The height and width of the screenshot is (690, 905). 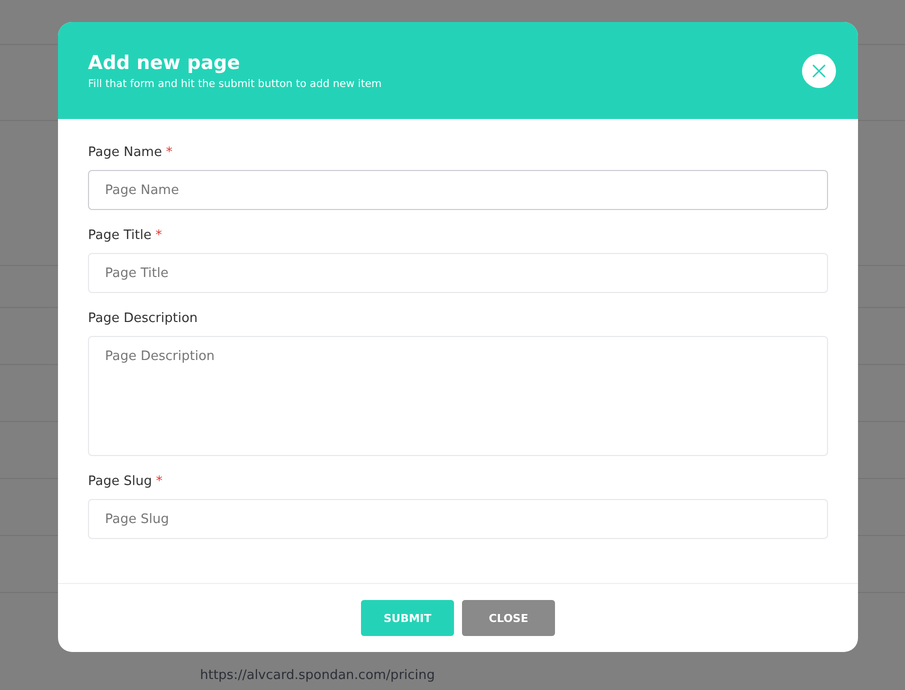 I want to click on input-field: Page Title, so click(x=458, y=273).